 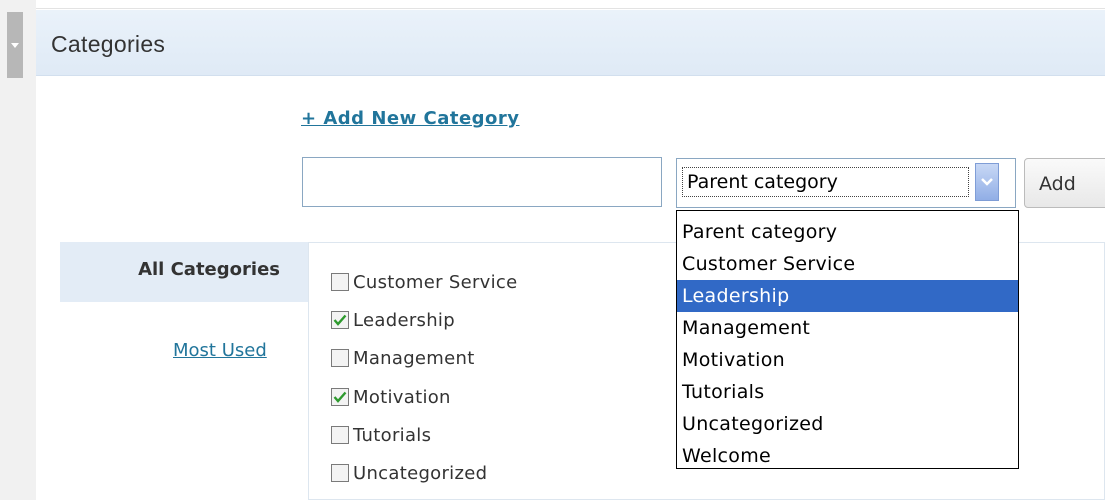 I want to click on category-label: Customer Service, so click(x=435, y=282).